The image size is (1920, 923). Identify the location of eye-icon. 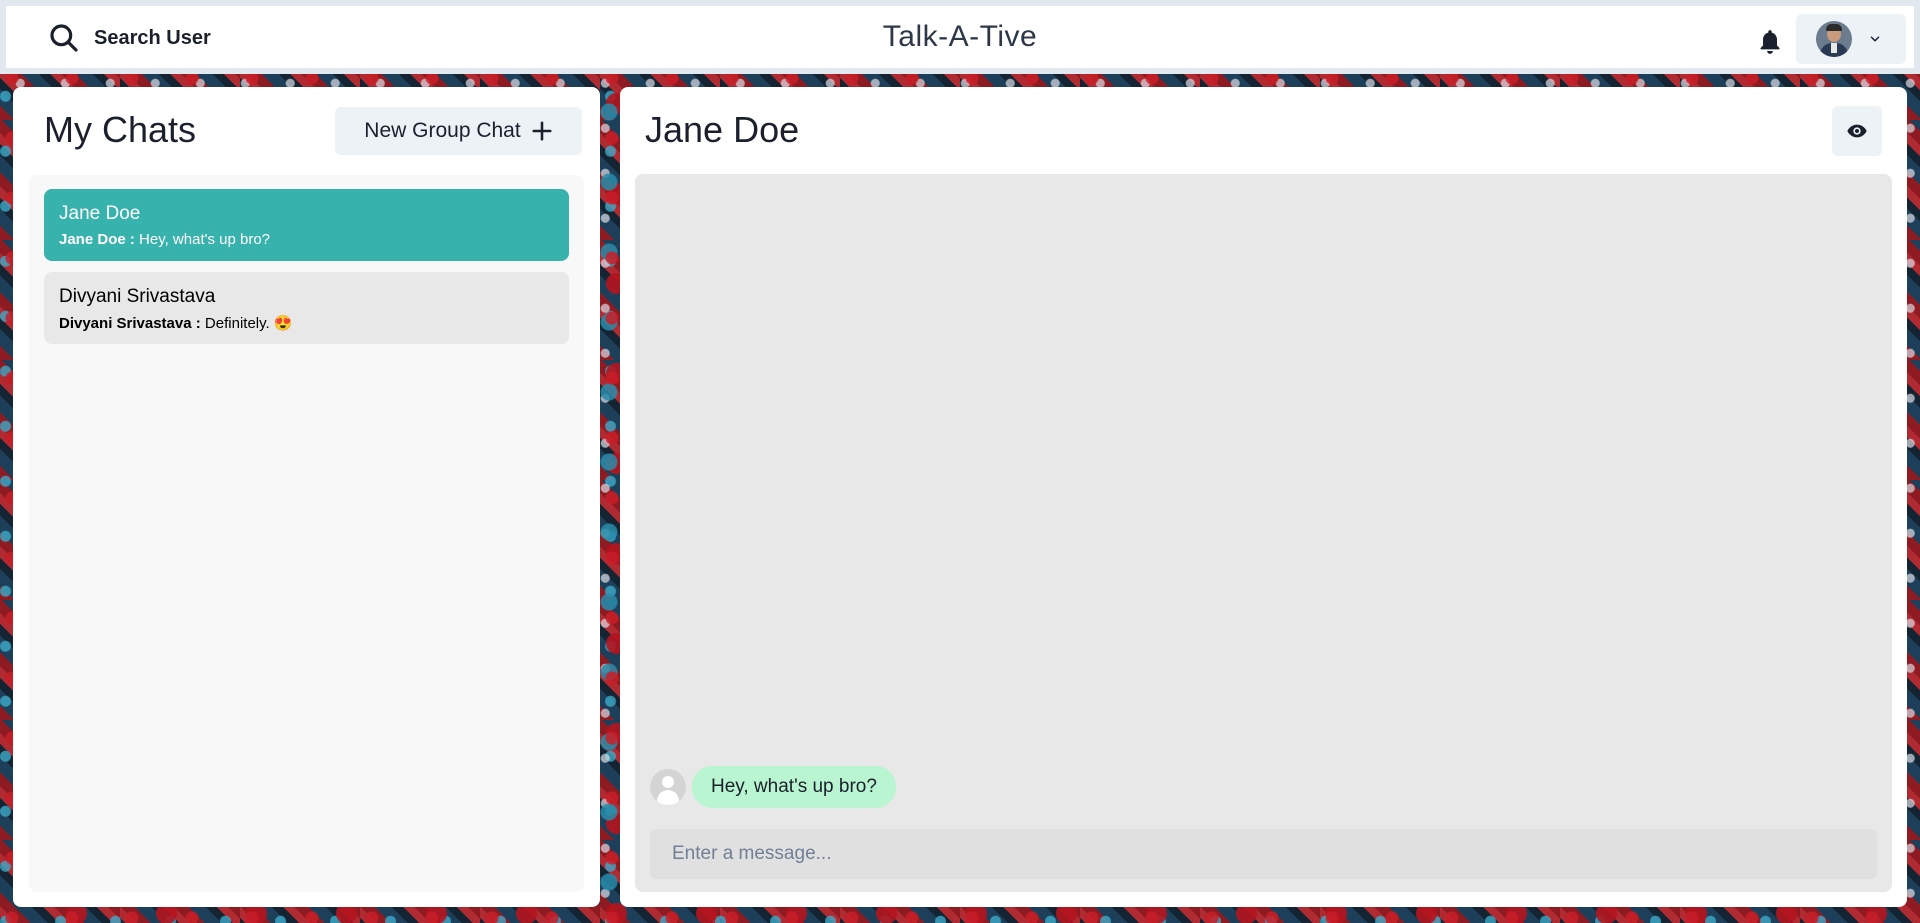
(1857, 131).